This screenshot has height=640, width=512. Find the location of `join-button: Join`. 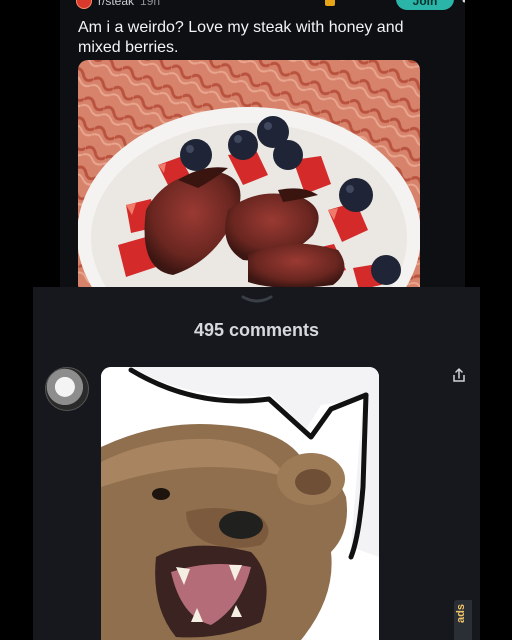

join-button: Join is located at coordinates (425, 5).